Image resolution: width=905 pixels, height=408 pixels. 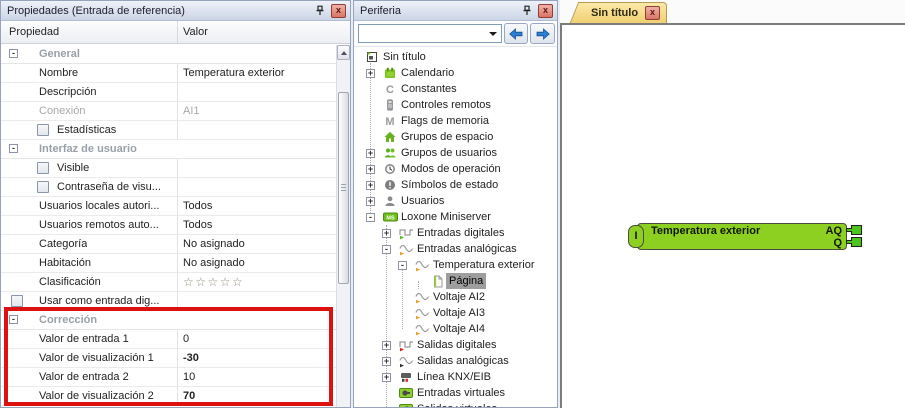 I want to click on property-row: Valor de visualización 1 -30, so click(x=168, y=358).